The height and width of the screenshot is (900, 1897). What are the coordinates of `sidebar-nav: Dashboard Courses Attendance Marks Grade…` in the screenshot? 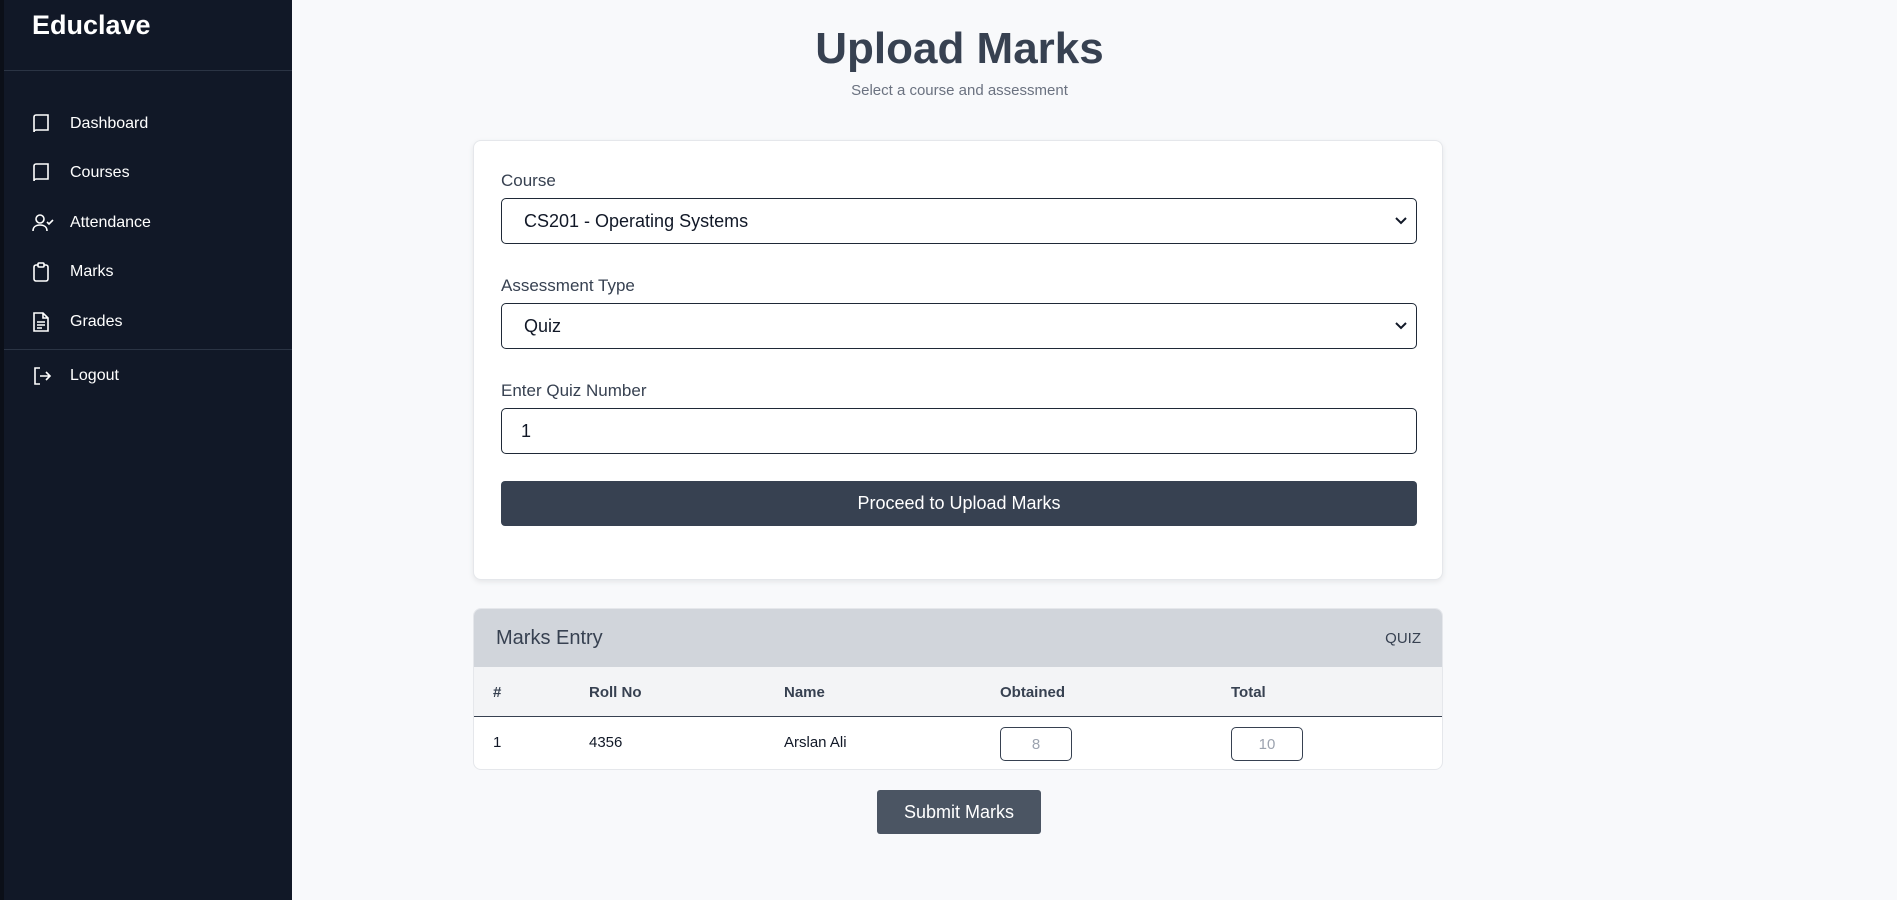 It's located at (148, 236).